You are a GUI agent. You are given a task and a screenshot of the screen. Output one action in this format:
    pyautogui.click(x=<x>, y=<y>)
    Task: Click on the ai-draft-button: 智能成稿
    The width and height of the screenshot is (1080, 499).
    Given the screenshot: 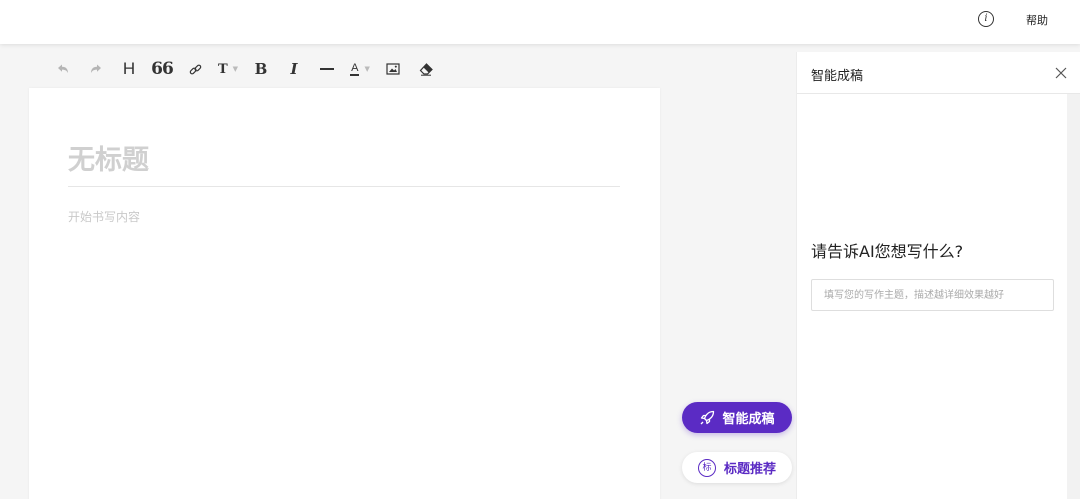 What is the action you would take?
    pyautogui.click(x=737, y=417)
    